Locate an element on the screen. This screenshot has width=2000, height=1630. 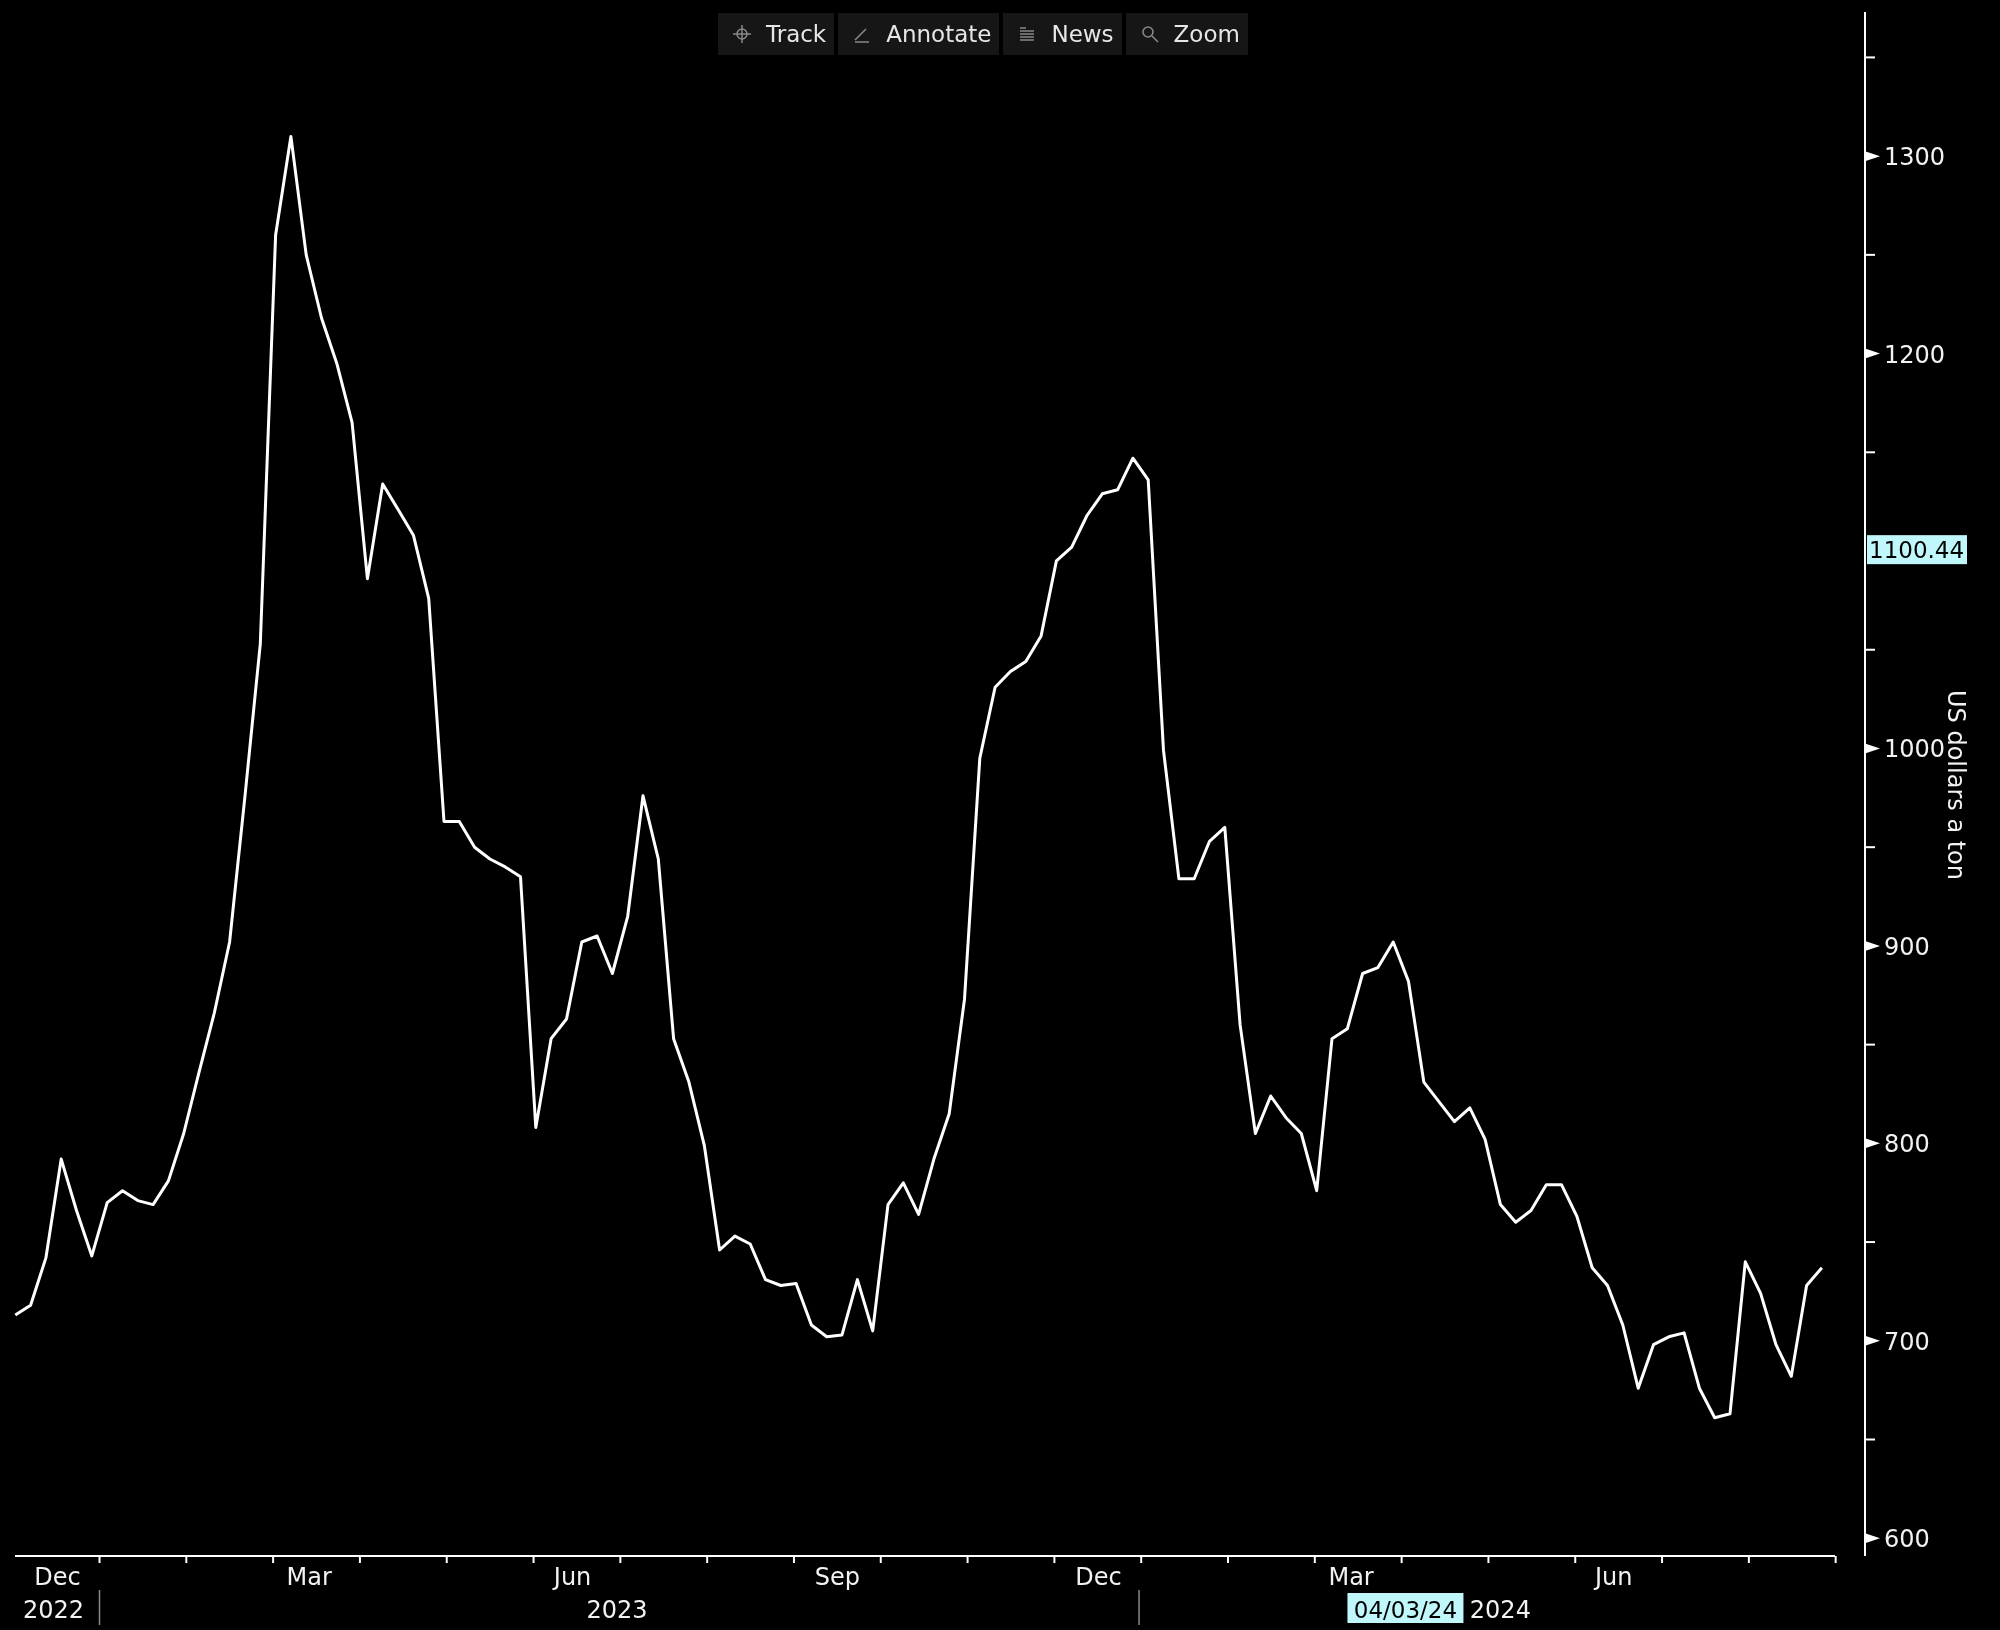
search-icon is located at coordinates (1149, 34).